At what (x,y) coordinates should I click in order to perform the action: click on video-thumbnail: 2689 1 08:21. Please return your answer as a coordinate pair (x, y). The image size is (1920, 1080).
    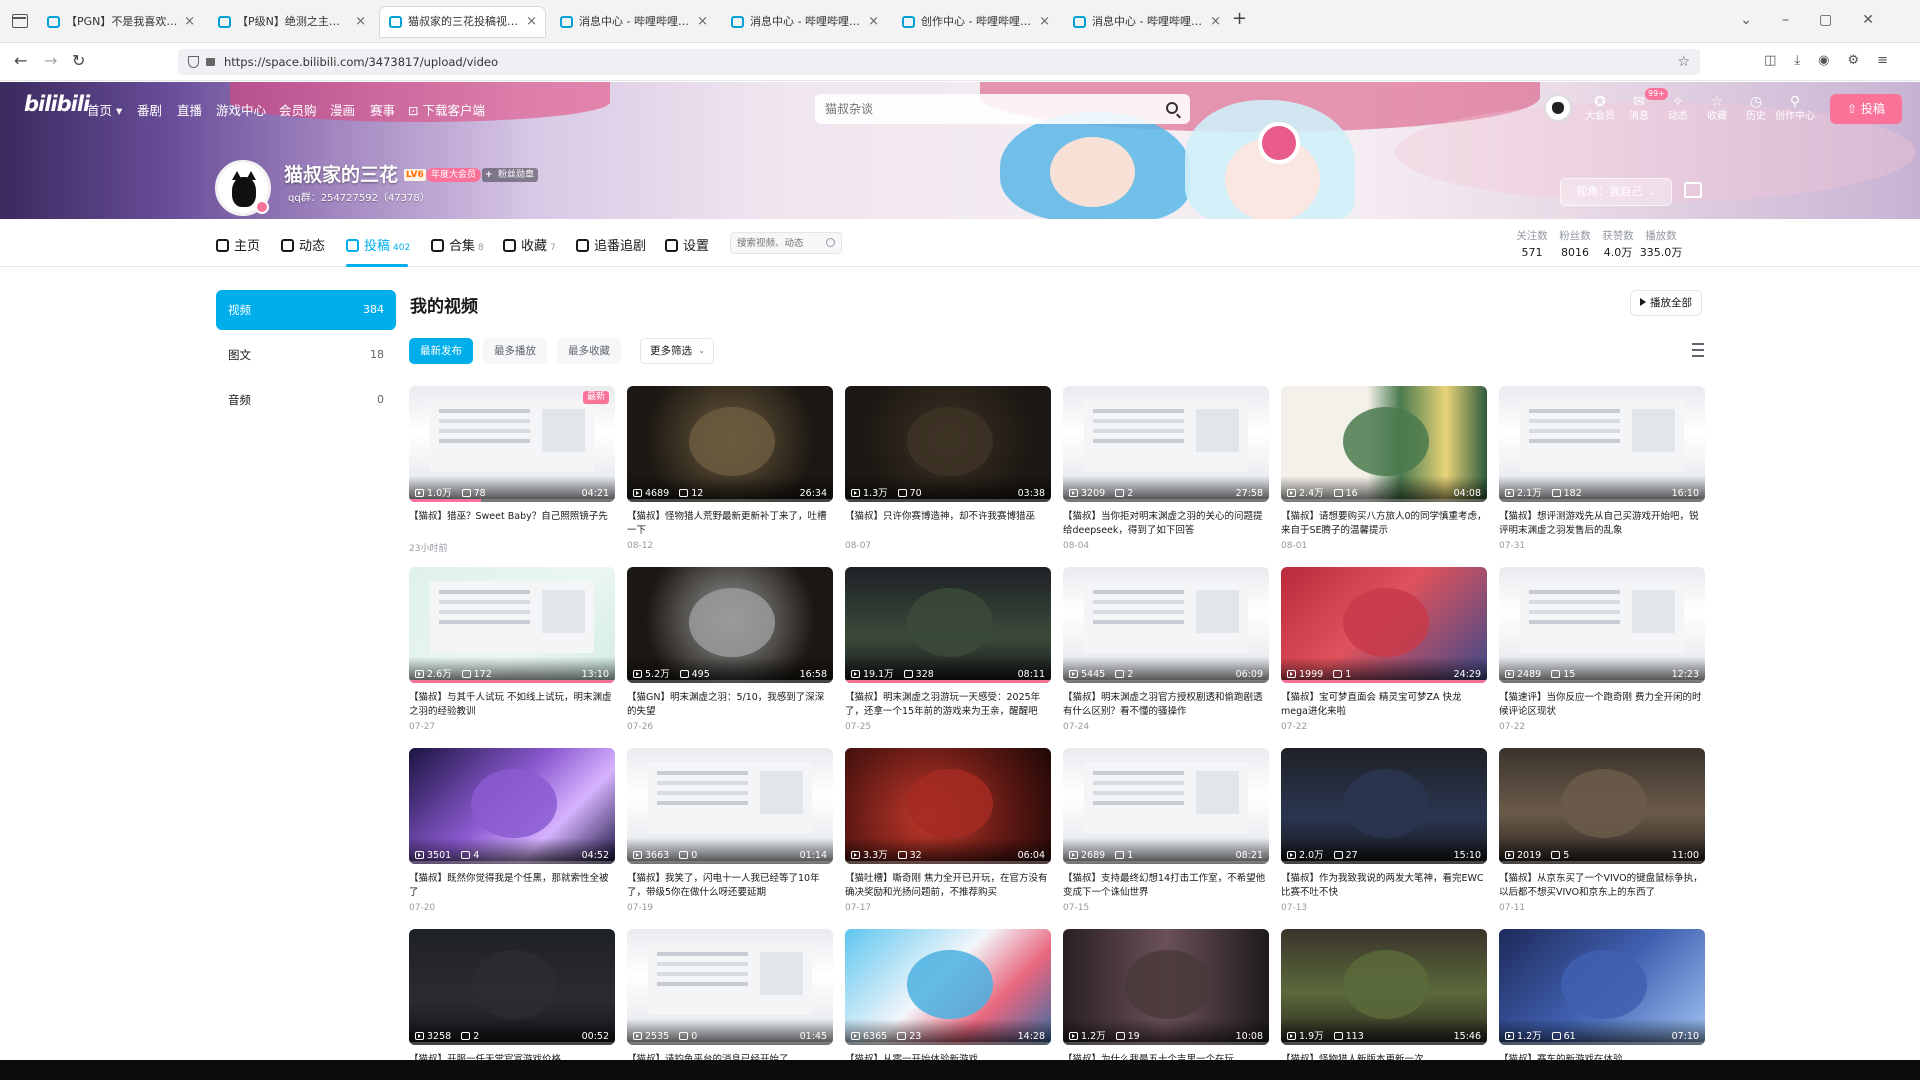
    Looking at the image, I should click on (1166, 806).